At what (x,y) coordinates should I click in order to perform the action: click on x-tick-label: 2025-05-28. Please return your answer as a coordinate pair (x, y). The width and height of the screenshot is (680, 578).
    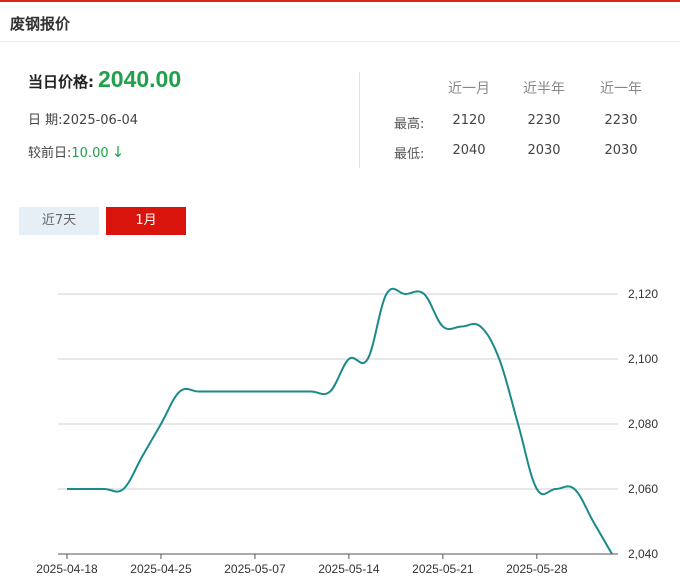
    Looking at the image, I should click on (537, 569).